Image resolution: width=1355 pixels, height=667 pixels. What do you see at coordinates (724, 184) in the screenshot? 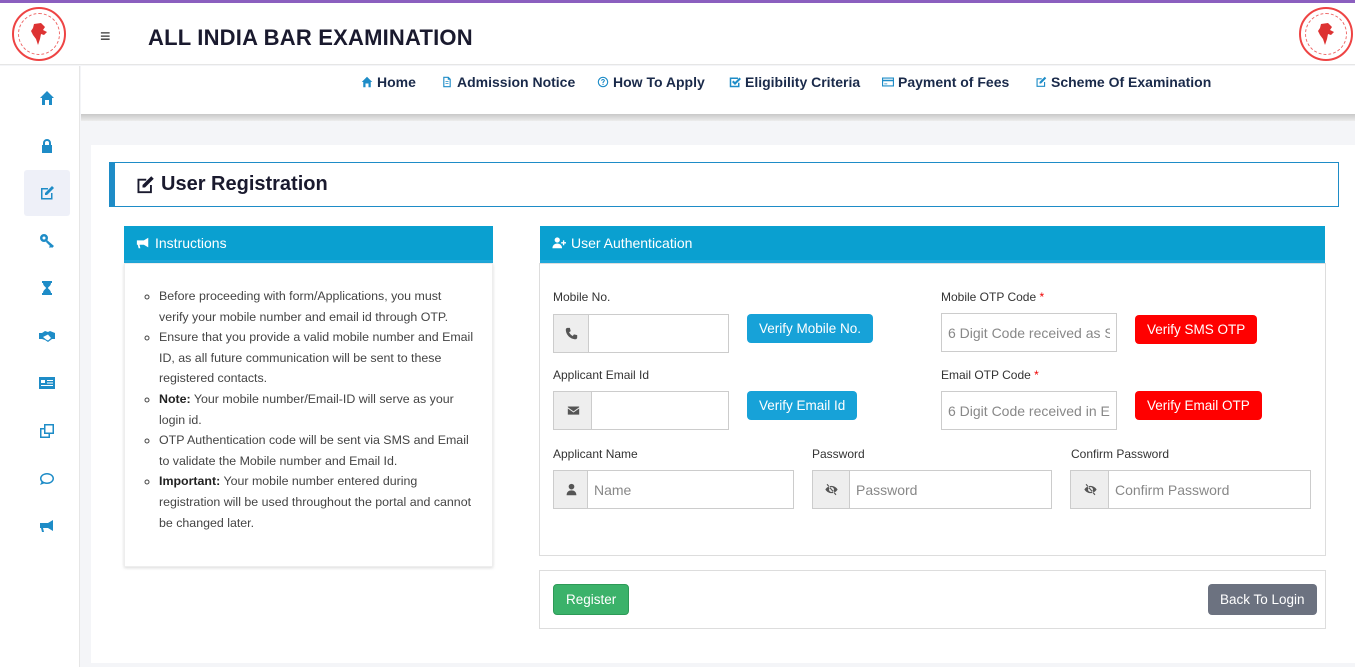
I see `page-header: User Registration` at bounding box center [724, 184].